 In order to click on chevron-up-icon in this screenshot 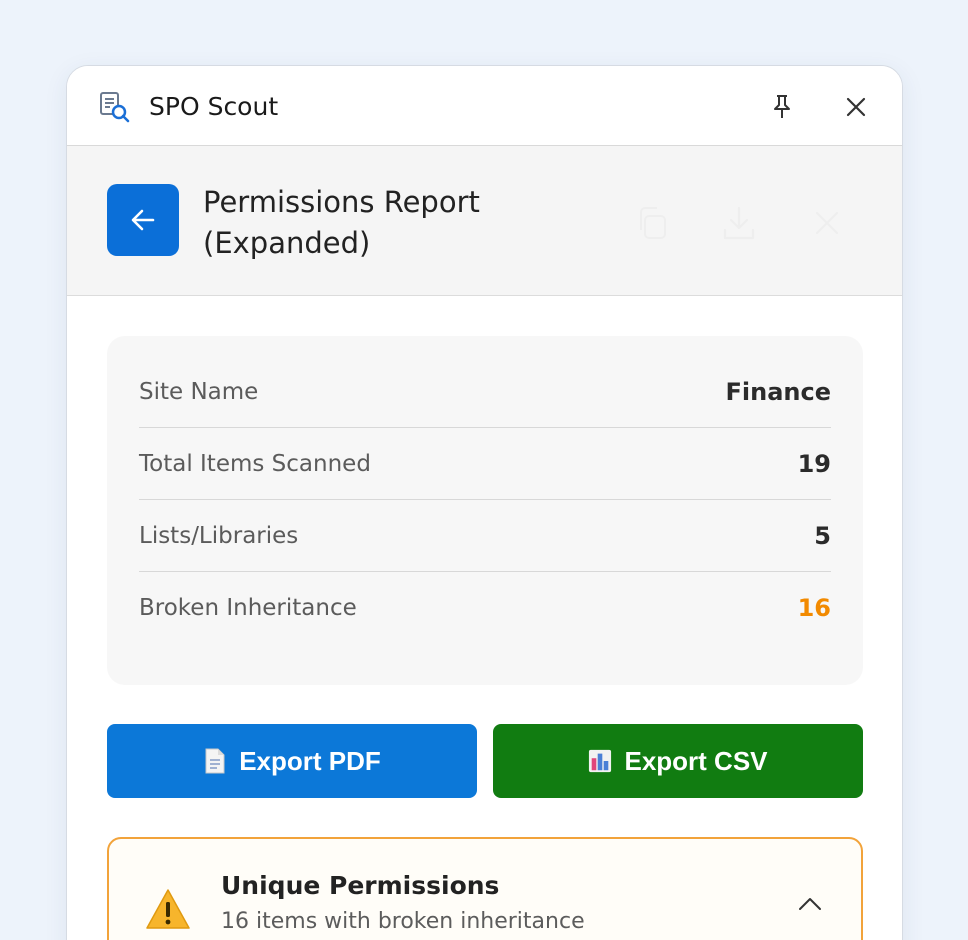, I will do `click(810, 904)`.